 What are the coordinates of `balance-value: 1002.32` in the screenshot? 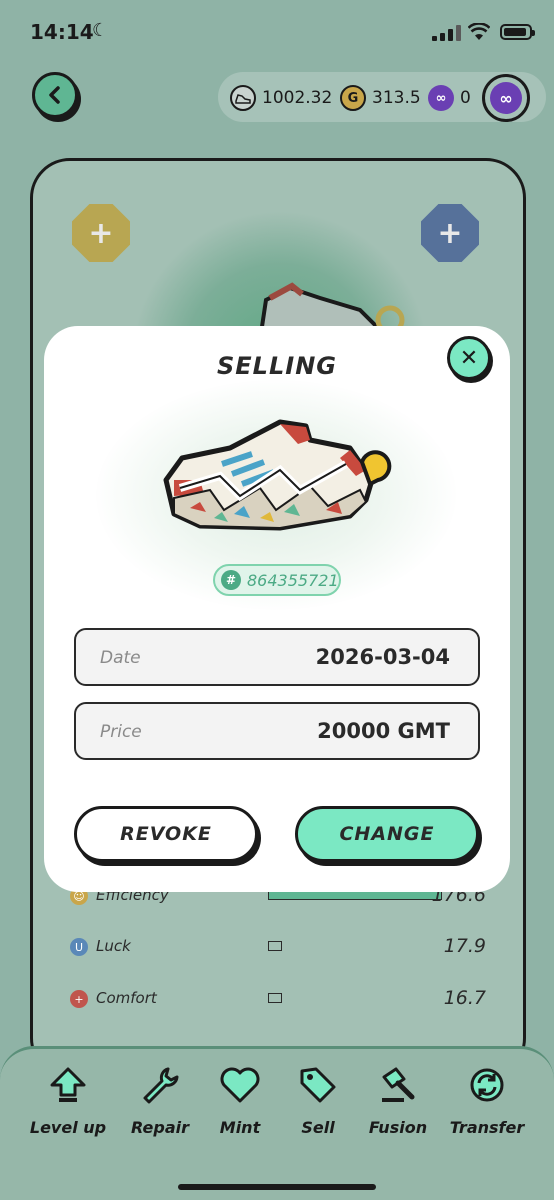 It's located at (297, 98).